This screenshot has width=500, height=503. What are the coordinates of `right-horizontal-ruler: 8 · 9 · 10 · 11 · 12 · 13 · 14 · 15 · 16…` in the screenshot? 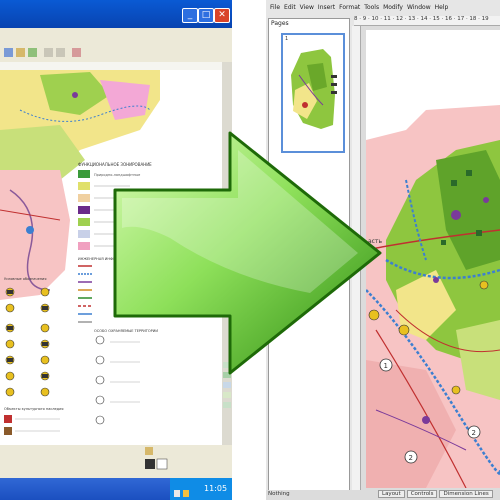 It's located at (427, 21).